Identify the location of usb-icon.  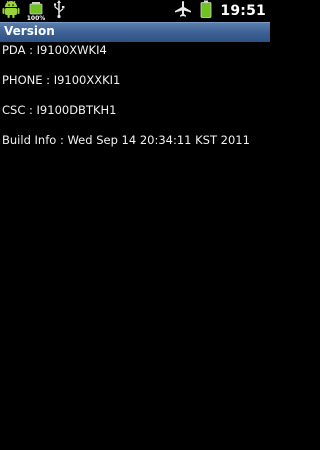
(59, 11).